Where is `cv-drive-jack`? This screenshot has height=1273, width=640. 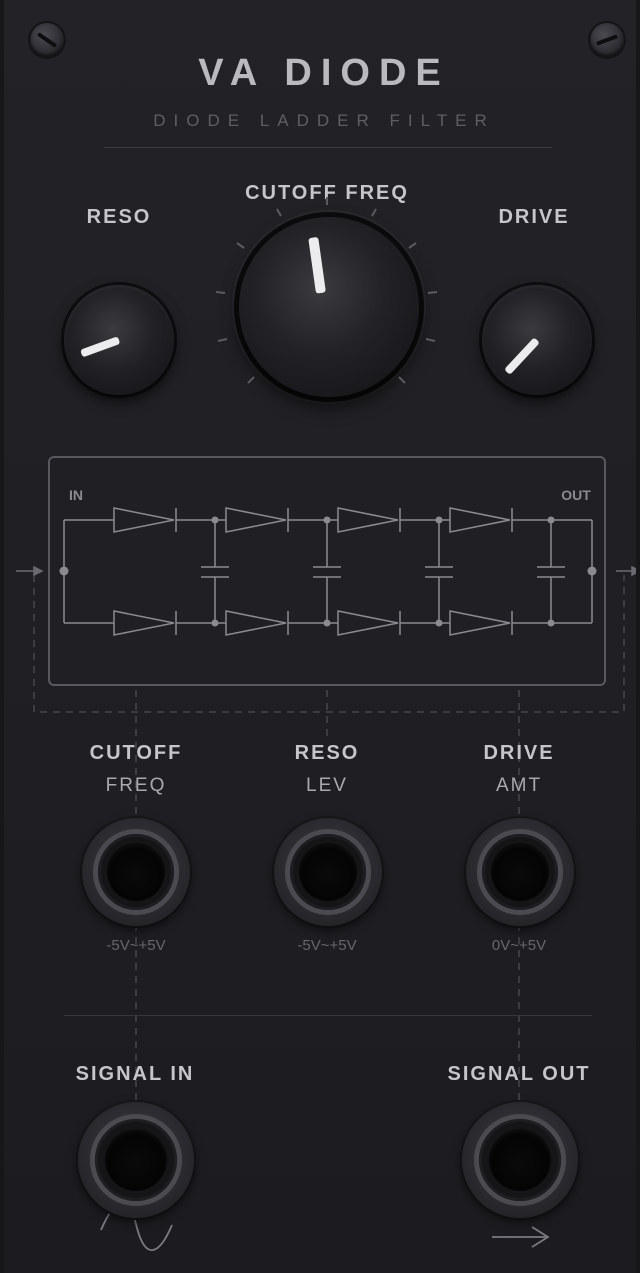
cv-drive-jack is located at coordinates (520, 872).